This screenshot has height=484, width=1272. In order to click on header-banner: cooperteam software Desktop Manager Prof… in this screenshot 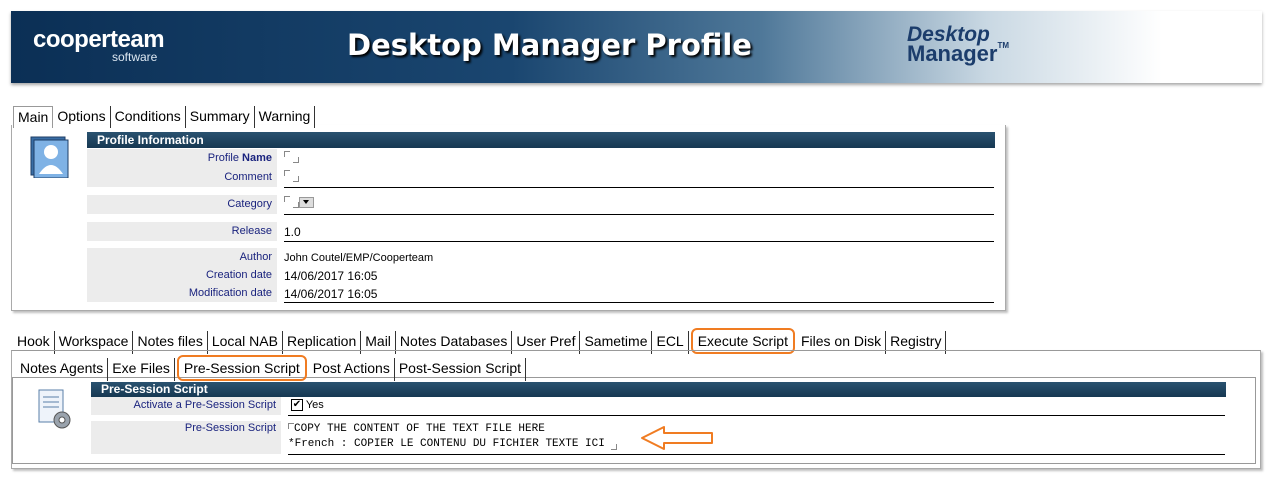, I will do `click(636, 47)`.